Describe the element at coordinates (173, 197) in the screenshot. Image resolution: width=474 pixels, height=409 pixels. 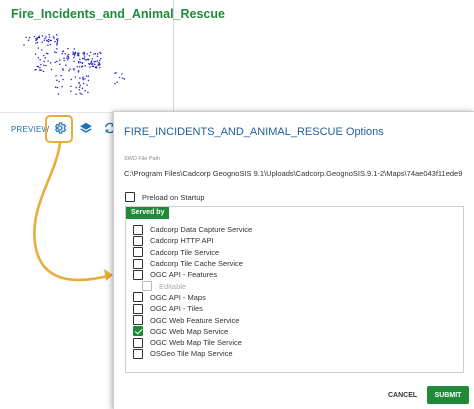
I see `preload-label: Preload on Startup` at that location.